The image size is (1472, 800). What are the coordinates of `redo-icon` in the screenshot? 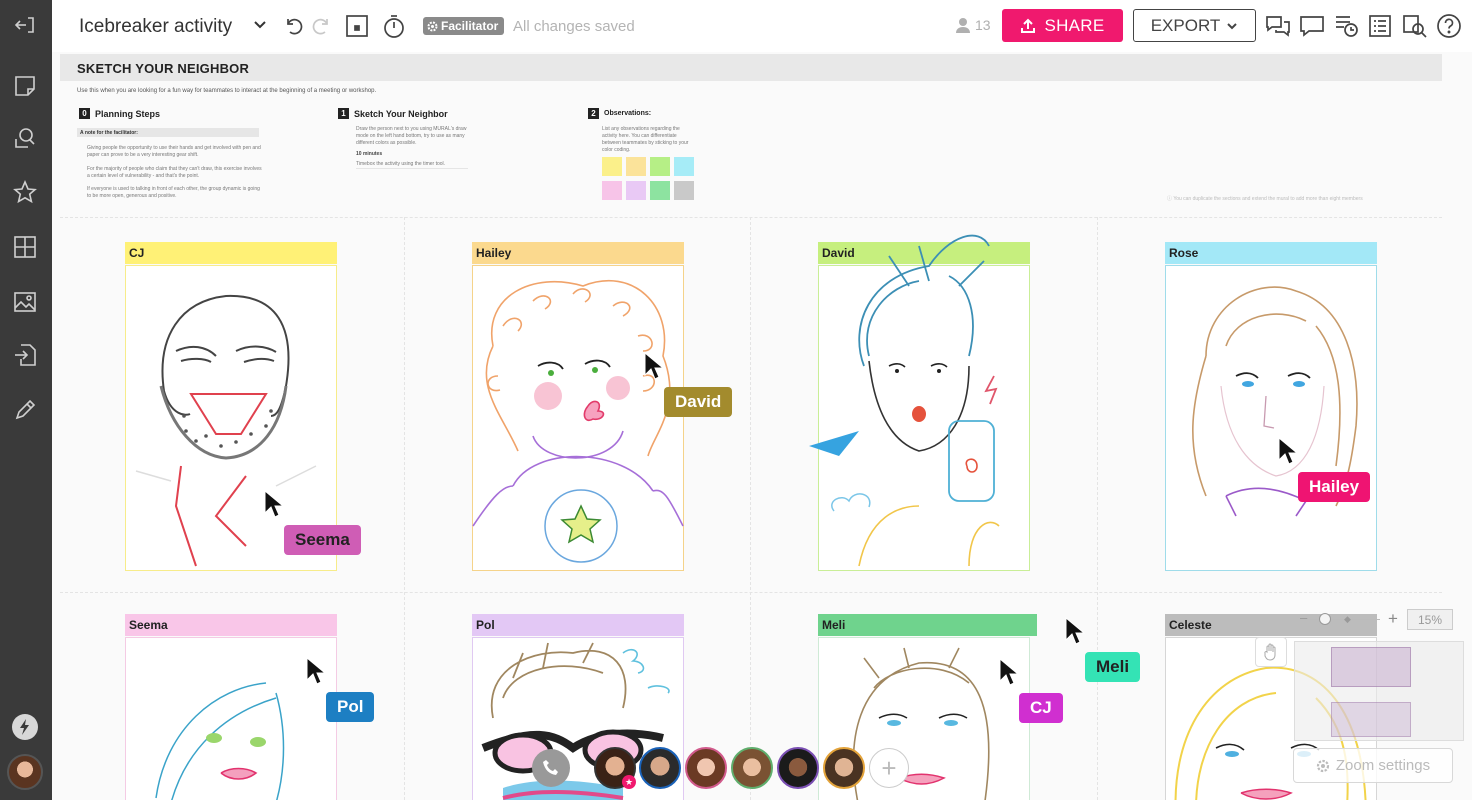 It's located at (321, 26).